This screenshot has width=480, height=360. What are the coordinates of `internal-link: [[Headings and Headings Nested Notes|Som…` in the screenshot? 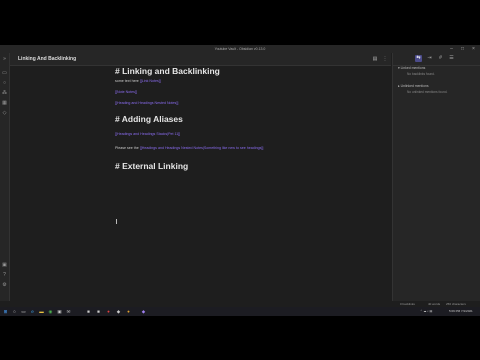 It's located at (202, 148).